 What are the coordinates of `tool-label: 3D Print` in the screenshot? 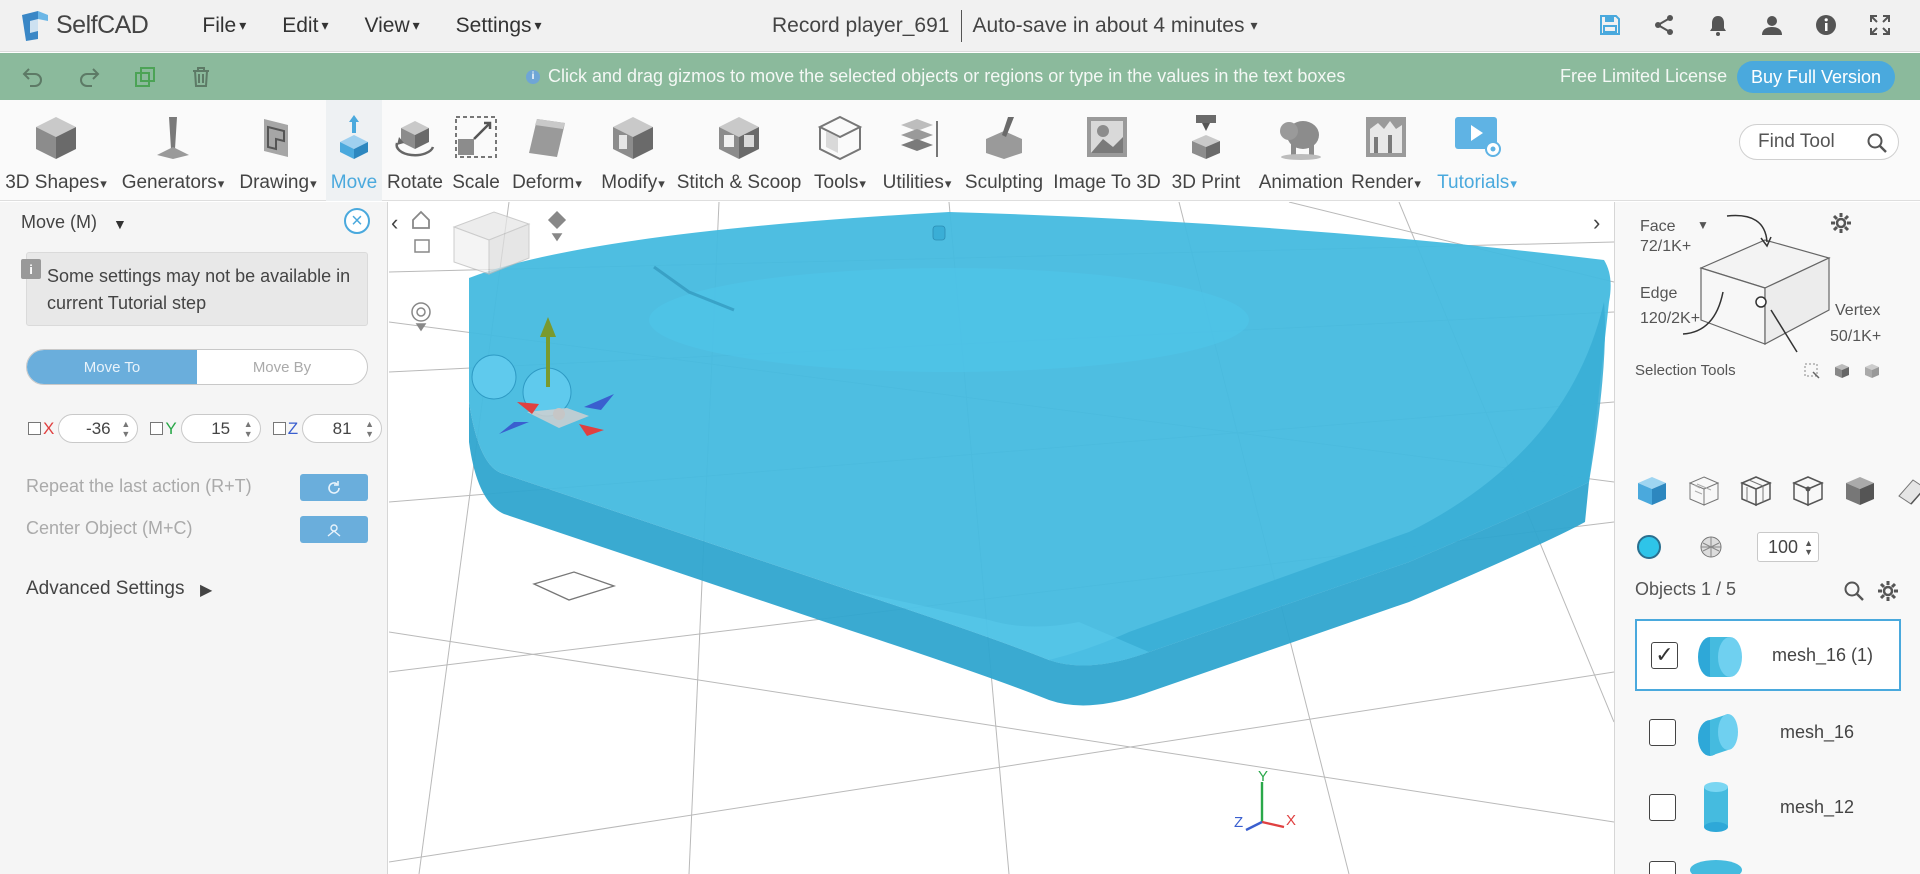 It's located at (1206, 182).